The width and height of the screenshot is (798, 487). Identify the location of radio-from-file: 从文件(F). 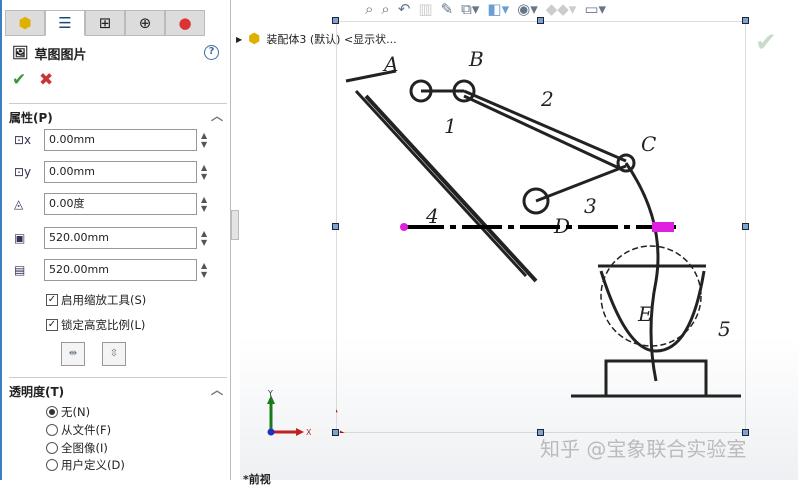
(78, 430).